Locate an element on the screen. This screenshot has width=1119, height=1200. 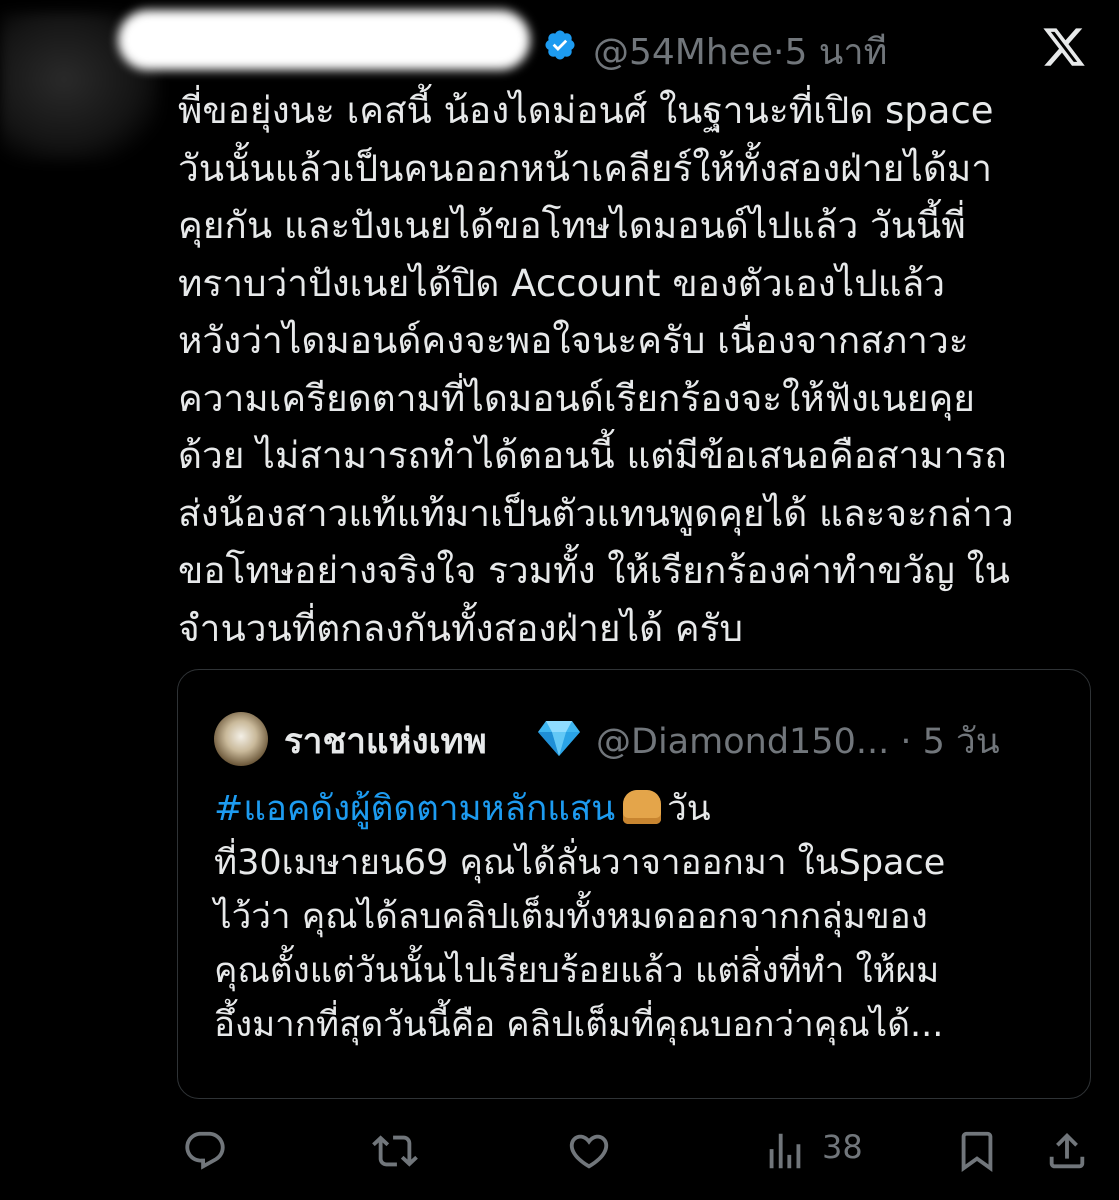
views-button is located at coordinates (785, 1151).